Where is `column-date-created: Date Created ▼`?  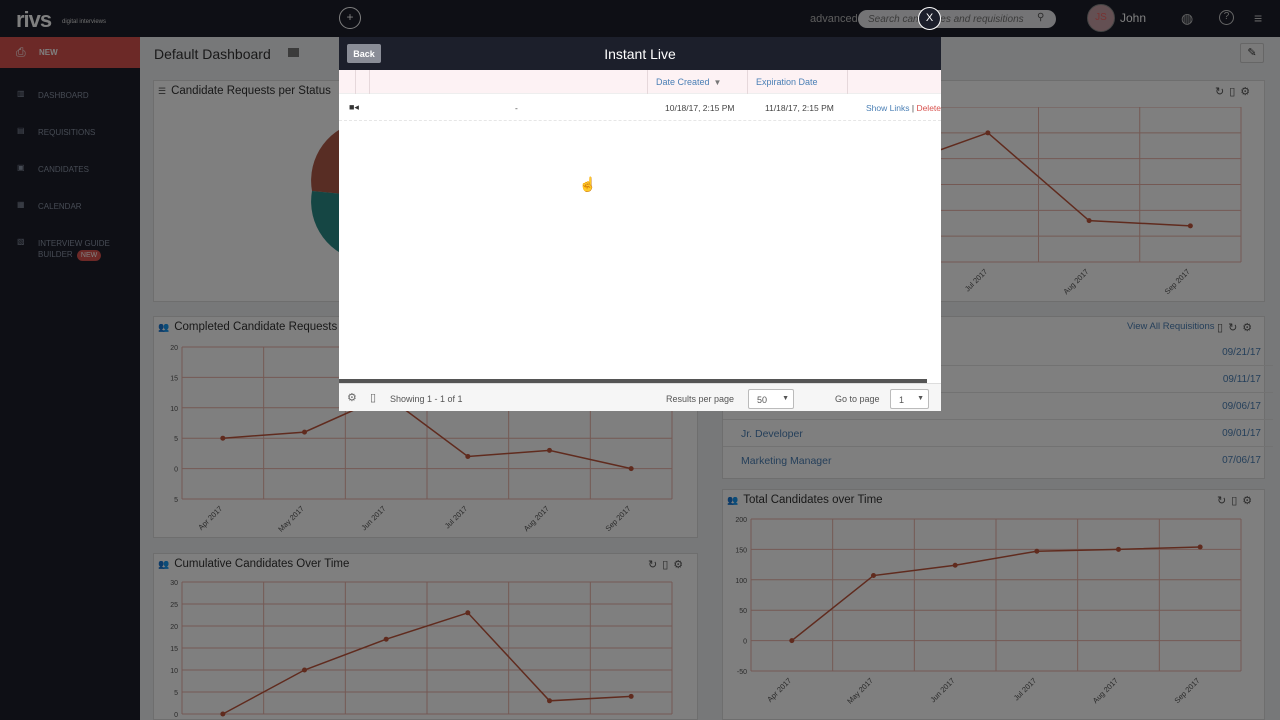 column-date-created: Date Created ▼ is located at coordinates (697, 82).